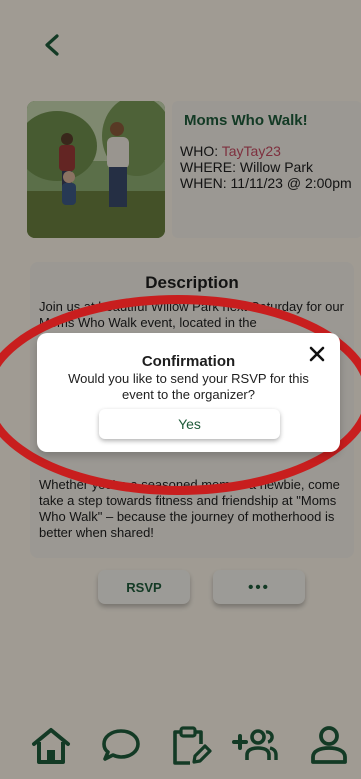  Describe the element at coordinates (188, 361) in the screenshot. I see `dialog-title: Confirmation` at that location.